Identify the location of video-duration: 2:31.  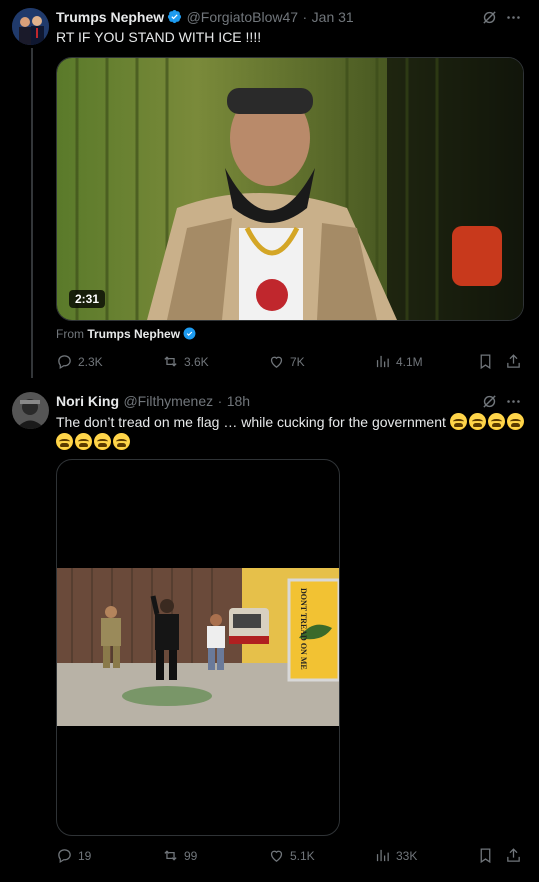
(87, 299).